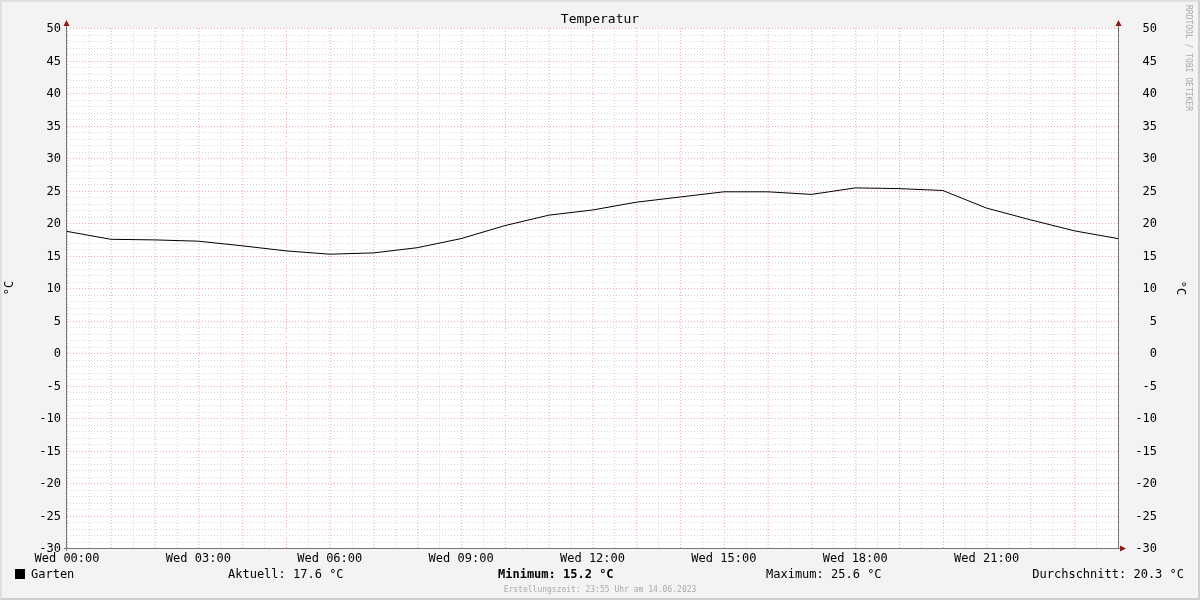 This screenshot has height=600, width=1200. Describe the element at coordinates (600, 589) in the screenshot. I see `timestamp-text: Erstellungszeit: 23:55 Uhr am 14.06.2023` at that location.